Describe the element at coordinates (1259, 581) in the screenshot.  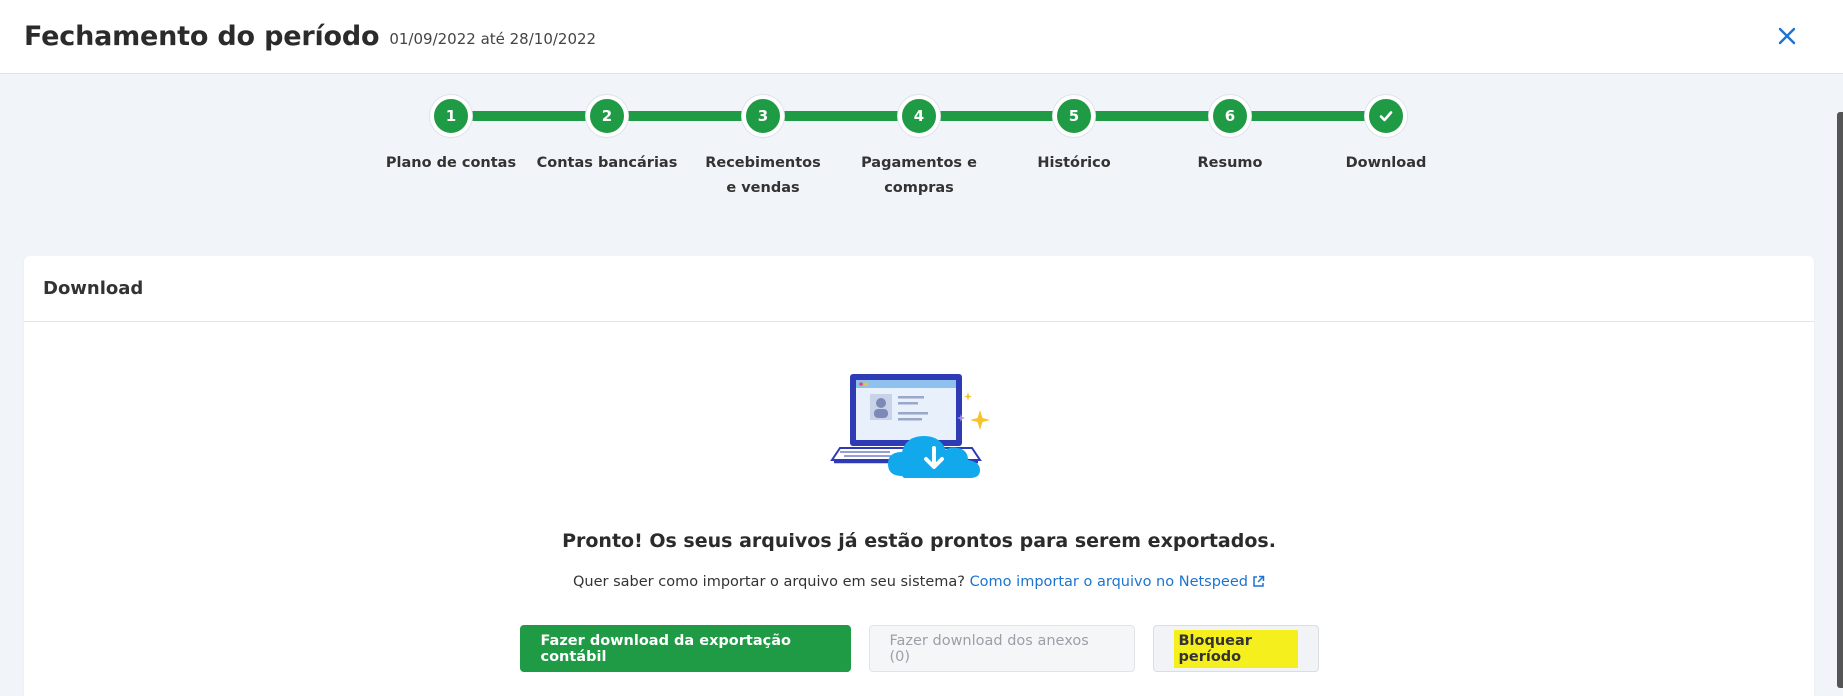
I see `external-link-icon` at that location.